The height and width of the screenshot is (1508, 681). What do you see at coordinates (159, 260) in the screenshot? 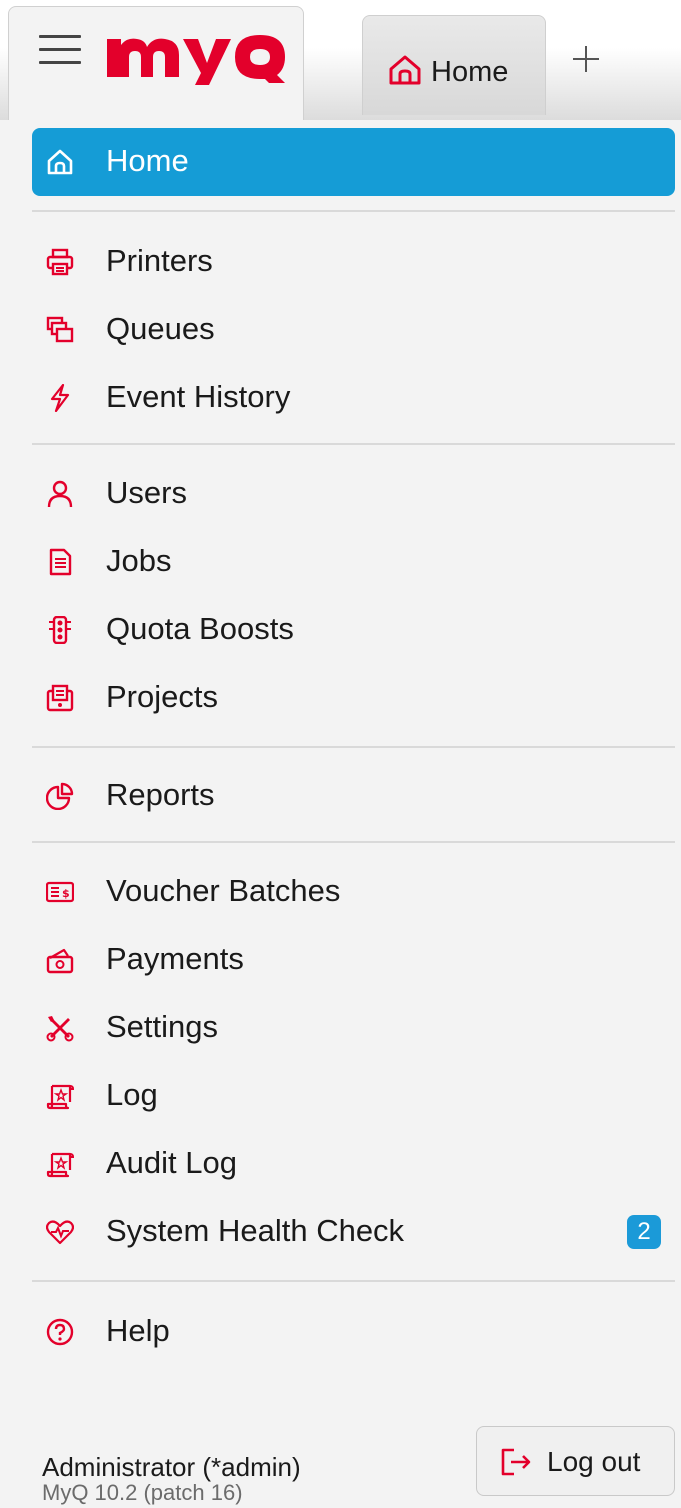
I see `nav-item-printers-label: Printers` at bounding box center [159, 260].